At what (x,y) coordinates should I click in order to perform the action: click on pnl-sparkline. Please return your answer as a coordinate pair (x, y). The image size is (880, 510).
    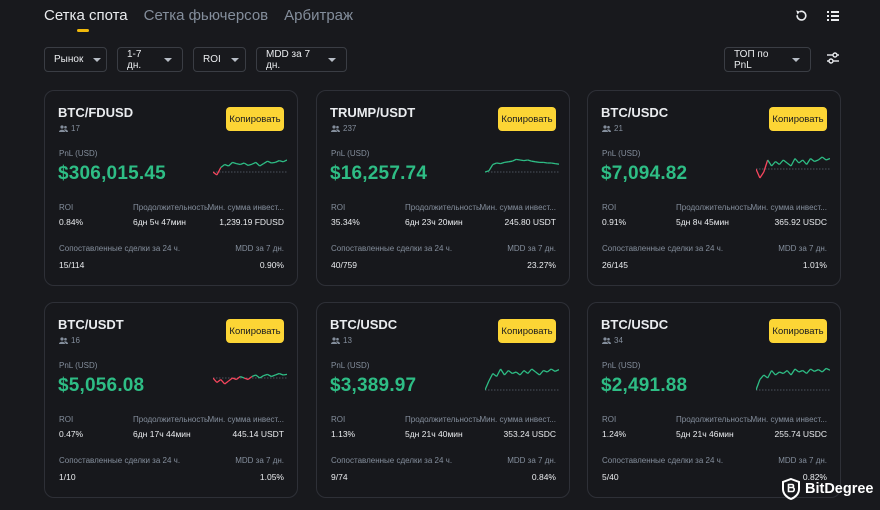
    Looking at the image, I should click on (250, 167).